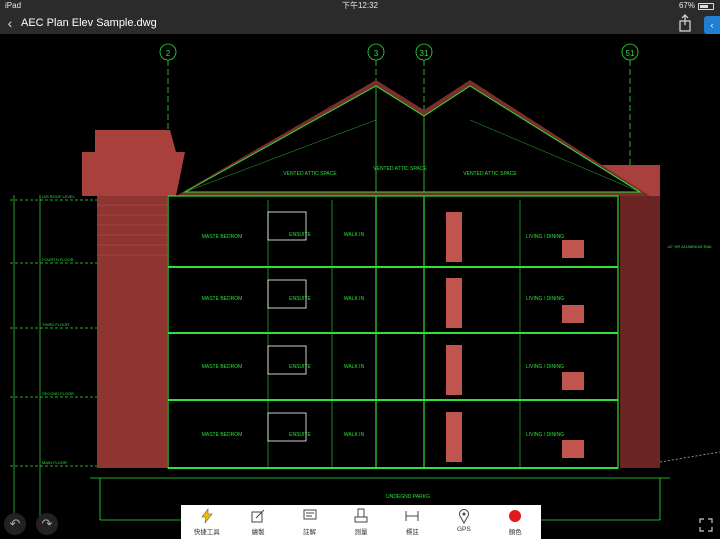 The image size is (720, 539). Describe the element at coordinates (58, 259) in the screenshot. I see `level-fourth: FOURTH FLOOR` at that location.